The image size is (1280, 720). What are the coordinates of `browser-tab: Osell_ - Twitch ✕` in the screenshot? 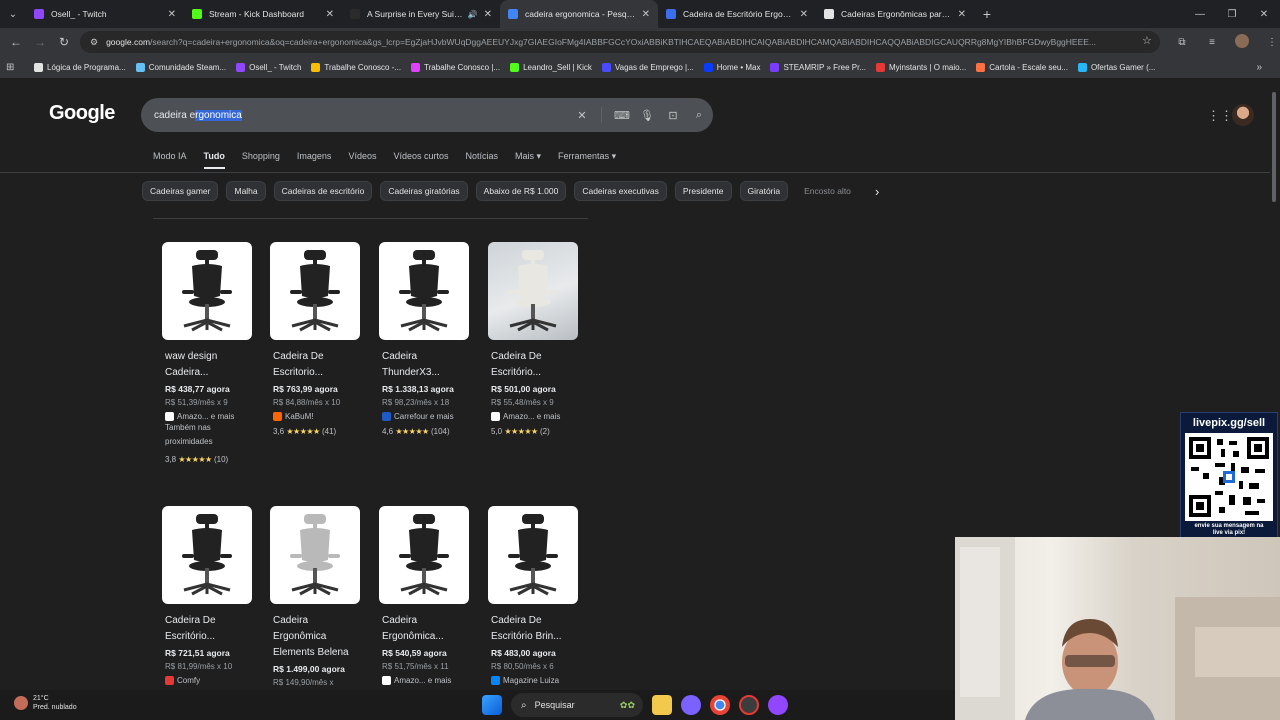 It's located at (105, 14).